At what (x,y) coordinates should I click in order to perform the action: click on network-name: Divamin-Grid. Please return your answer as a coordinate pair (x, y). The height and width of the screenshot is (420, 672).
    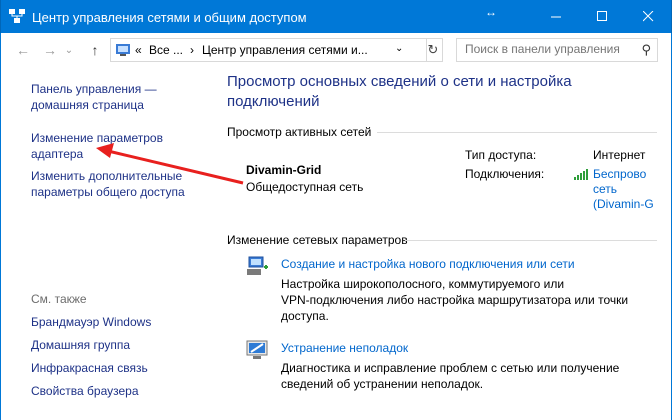
    Looking at the image, I should click on (284, 170).